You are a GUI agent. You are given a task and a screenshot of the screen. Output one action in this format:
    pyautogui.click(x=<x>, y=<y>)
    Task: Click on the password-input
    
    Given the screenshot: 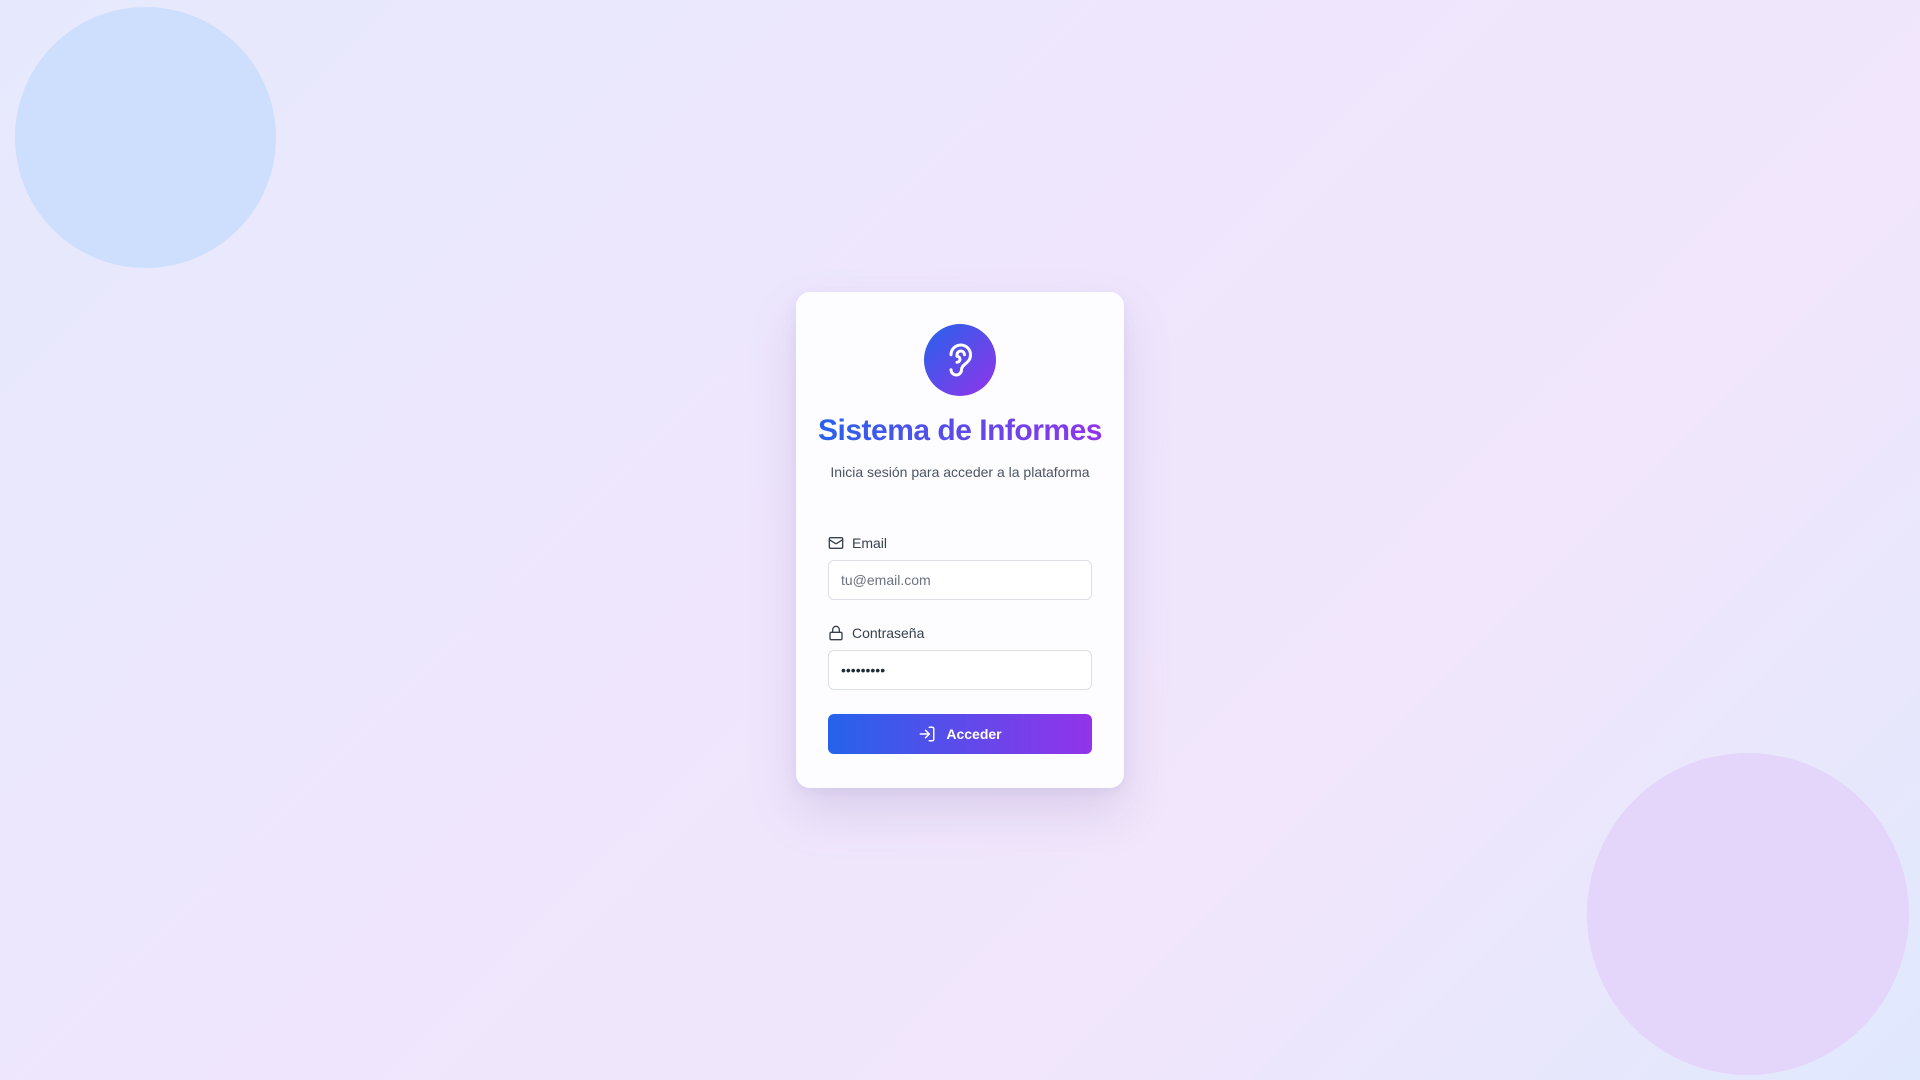 What is the action you would take?
    pyautogui.click(x=960, y=670)
    